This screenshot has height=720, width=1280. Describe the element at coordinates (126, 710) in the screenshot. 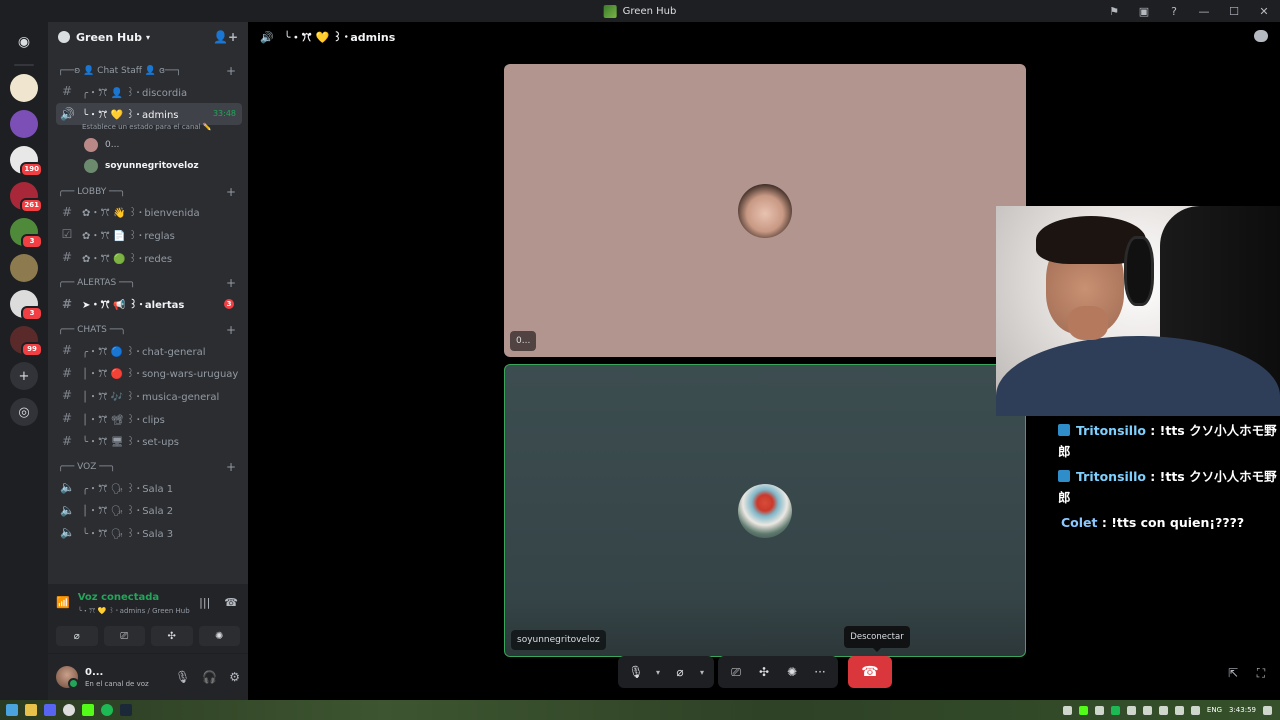

I see `steam-icon` at that location.